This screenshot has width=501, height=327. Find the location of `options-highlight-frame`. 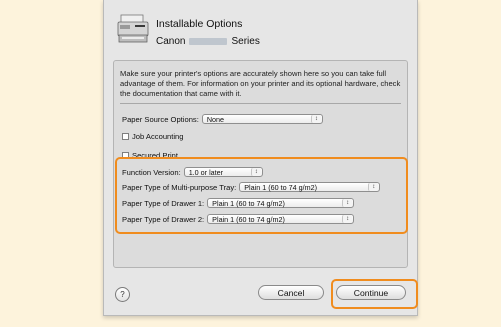

options-highlight-frame is located at coordinates (261, 195).